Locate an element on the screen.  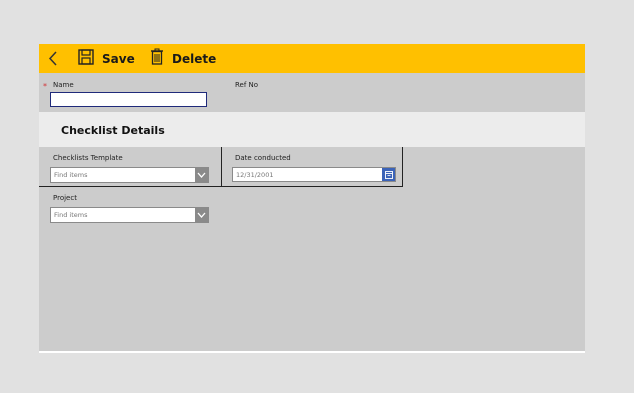
save-label: Save is located at coordinates (118, 58).